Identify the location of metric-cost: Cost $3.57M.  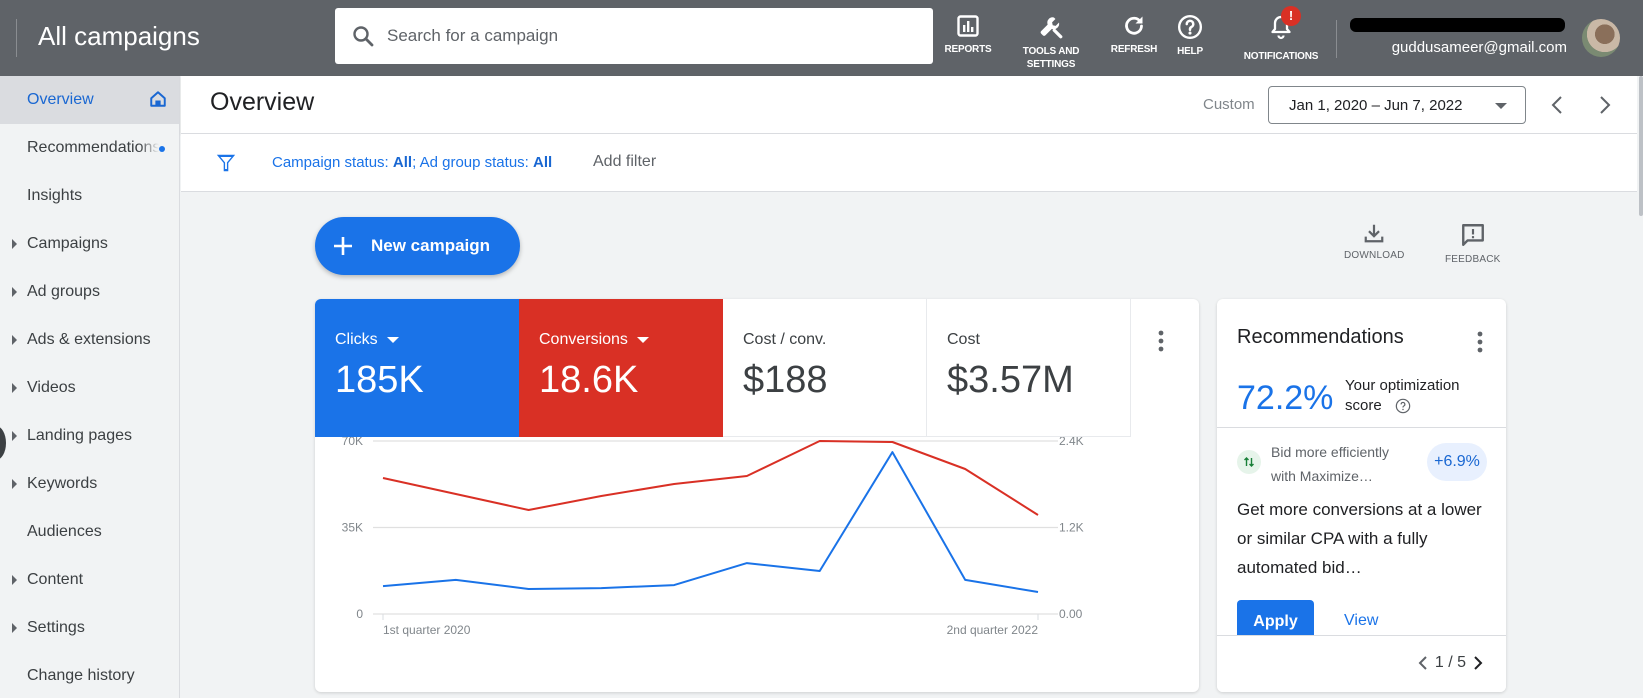
(1029, 368).